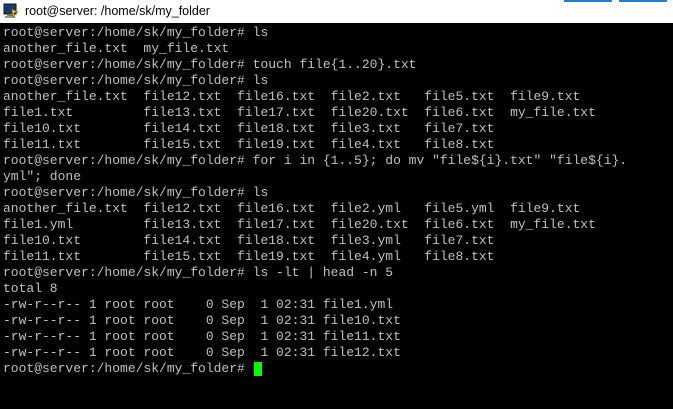 The image size is (673, 409). What do you see at coordinates (42, 176) in the screenshot?
I see `terminal-line: yml"; done` at bounding box center [42, 176].